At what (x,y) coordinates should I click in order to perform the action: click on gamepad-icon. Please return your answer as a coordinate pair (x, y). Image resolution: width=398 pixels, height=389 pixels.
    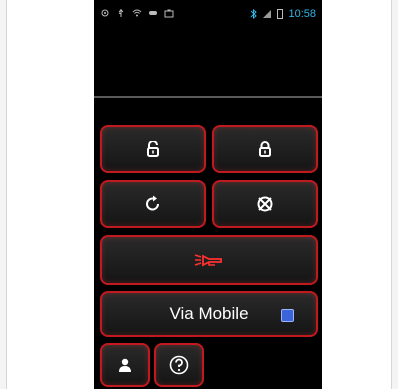
    Looking at the image, I should click on (153, 13).